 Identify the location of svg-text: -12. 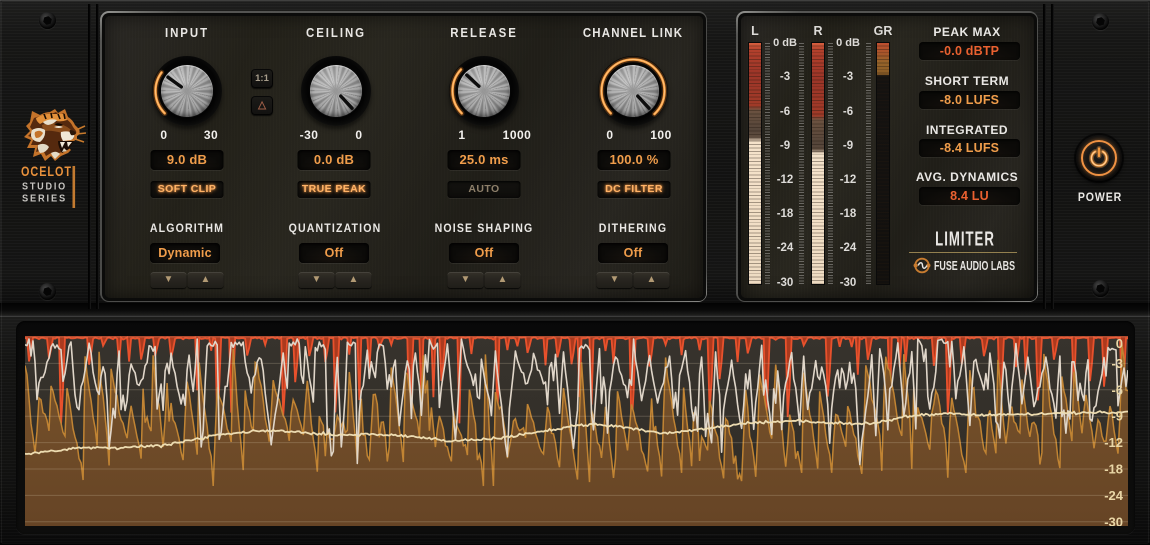
(1113, 442).